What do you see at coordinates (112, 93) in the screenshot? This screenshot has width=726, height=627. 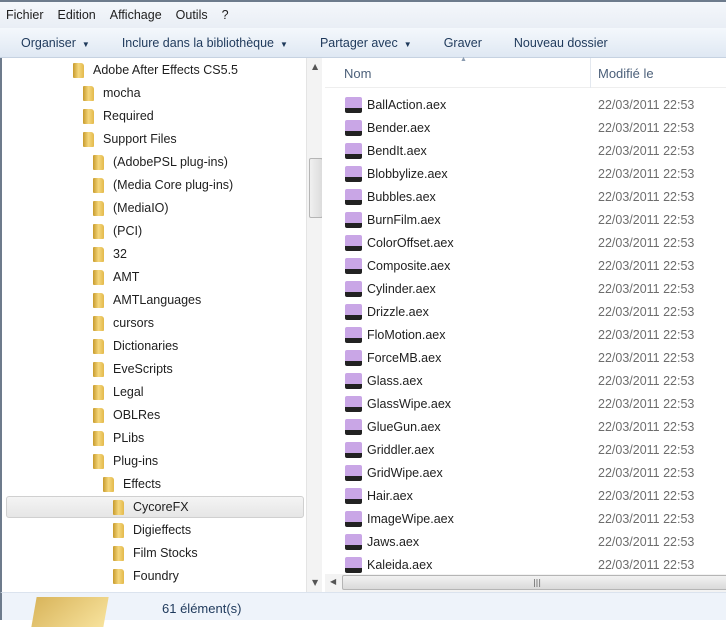 I see `tree-node: mocha` at bounding box center [112, 93].